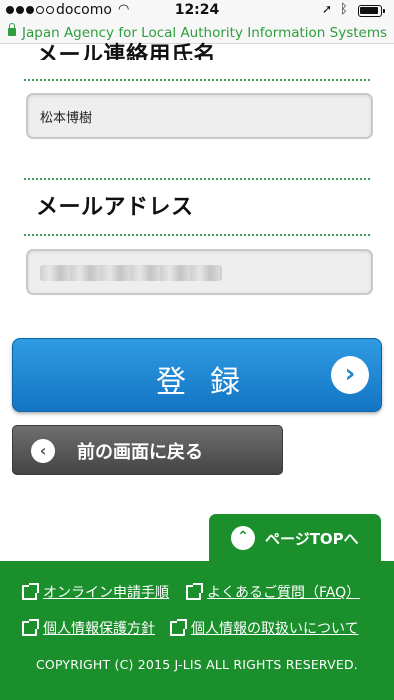 This screenshot has width=394, height=700. I want to click on footer-link-personal-info-handling: 個人情報の取扱いについて, so click(264, 628).